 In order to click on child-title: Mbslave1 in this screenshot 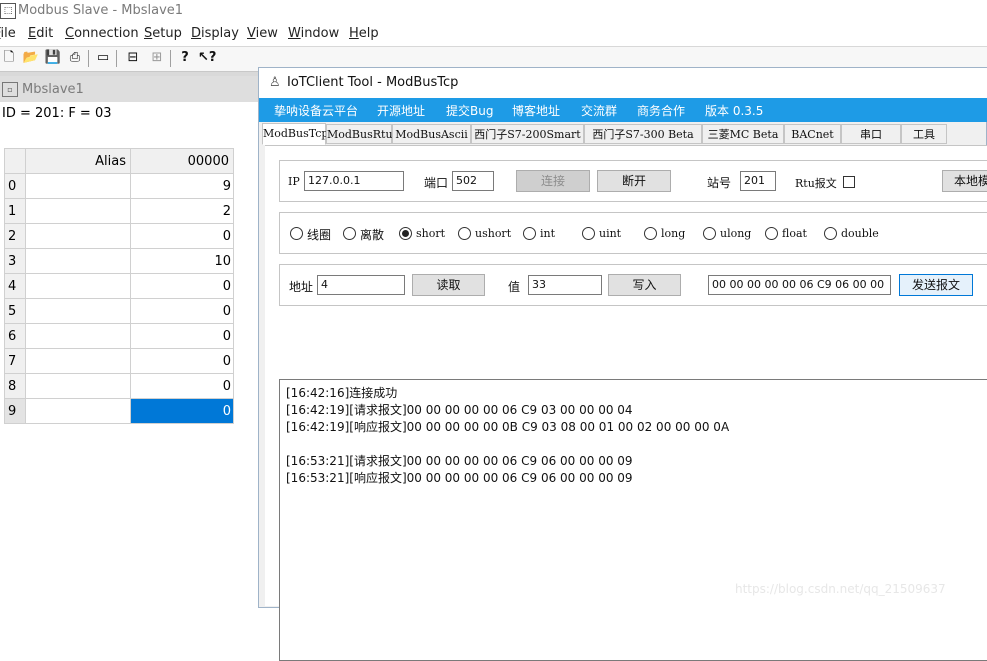, I will do `click(53, 89)`.